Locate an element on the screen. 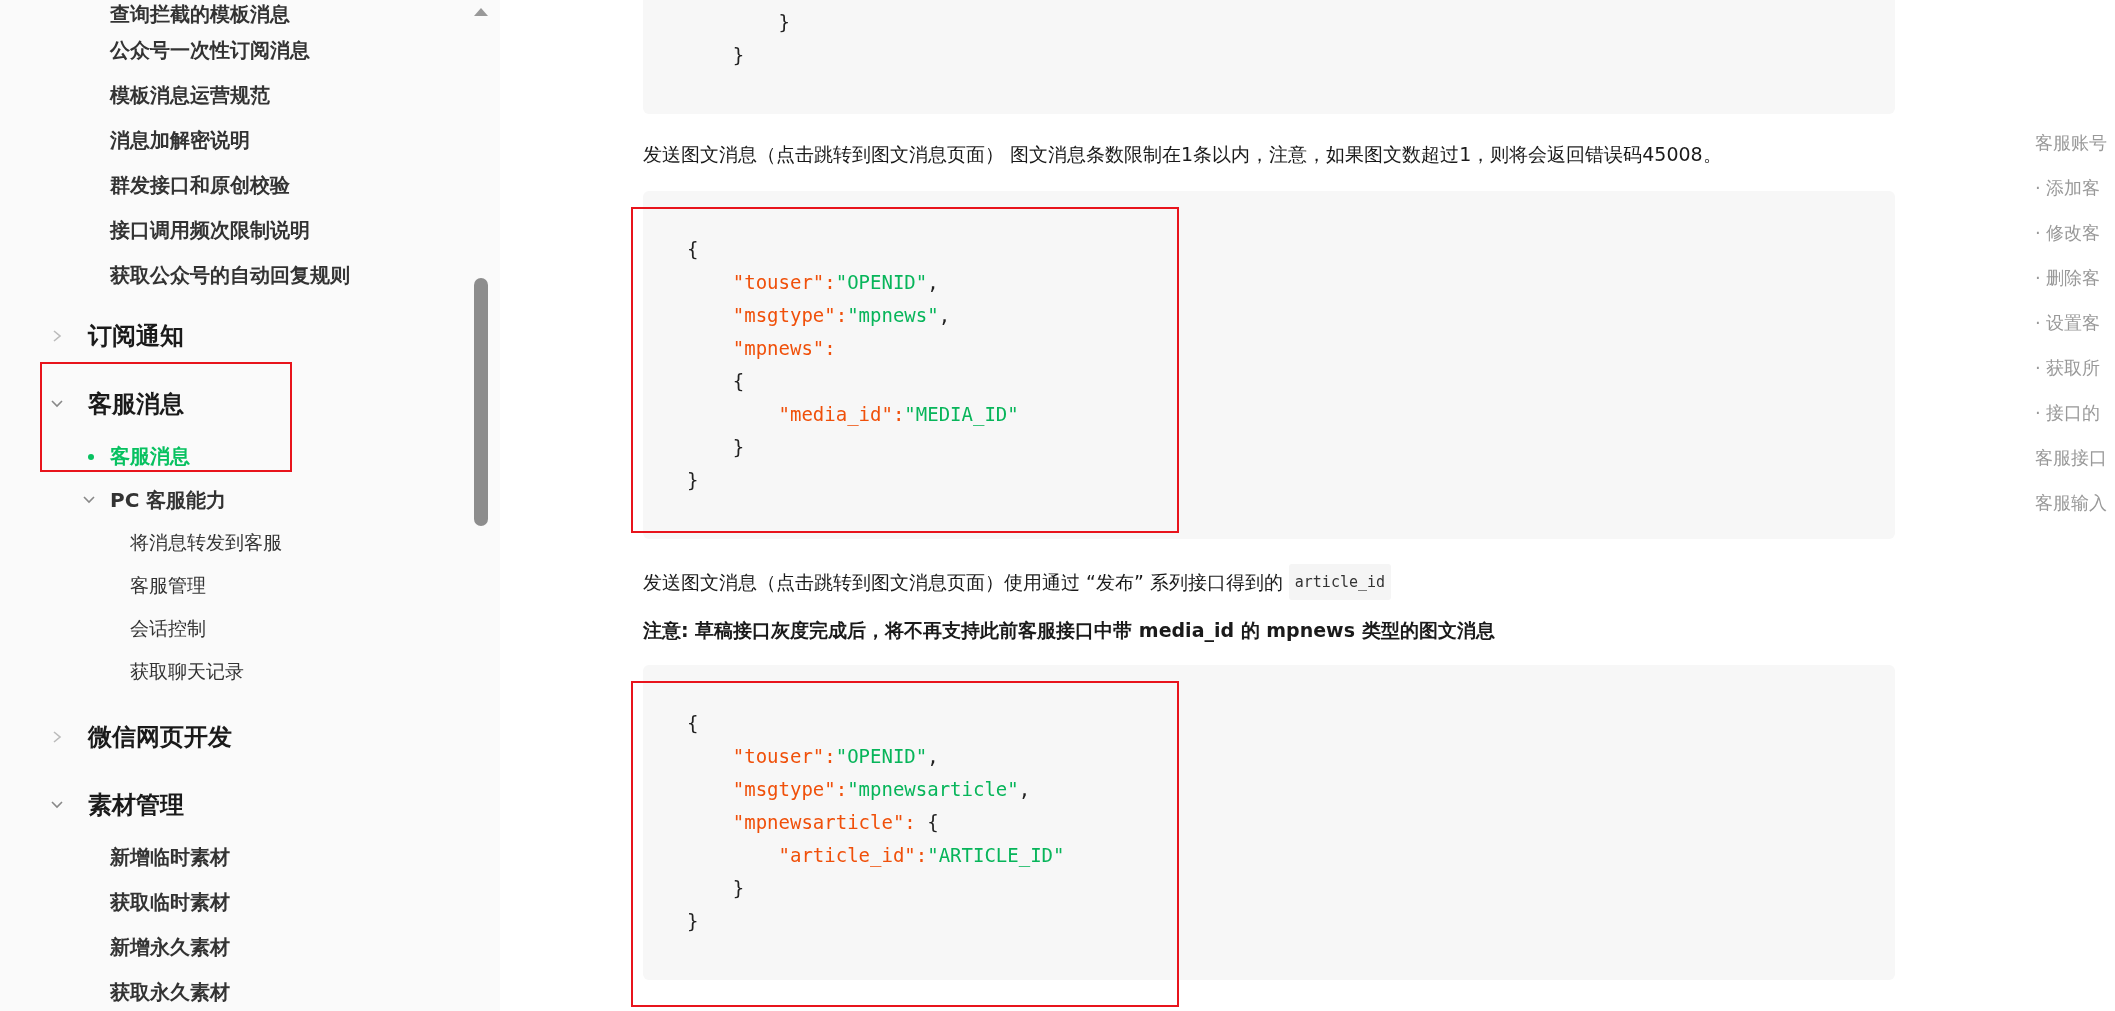 The width and height of the screenshot is (2115, 1011). nav-item: 群发接口和原创校验 is located at coordinates (237, 185).